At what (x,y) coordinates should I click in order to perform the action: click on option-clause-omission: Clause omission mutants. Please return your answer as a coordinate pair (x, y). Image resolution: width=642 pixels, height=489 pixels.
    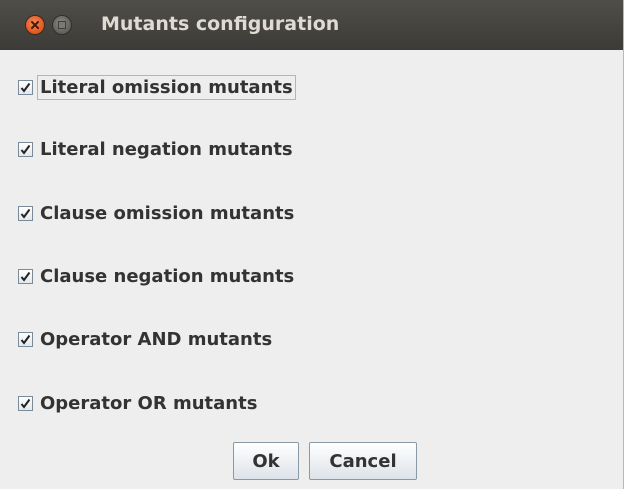
    Looking at the image, I should click on (157, 213).